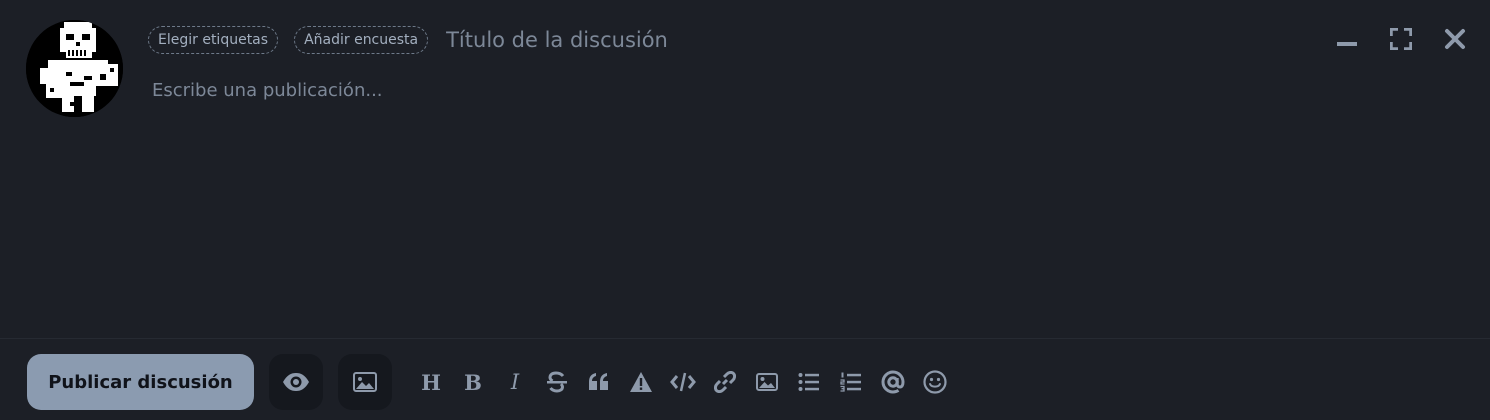 This screenshot has height=420, width=1490. I want to click on numbered-list-button, so click(851, 382).